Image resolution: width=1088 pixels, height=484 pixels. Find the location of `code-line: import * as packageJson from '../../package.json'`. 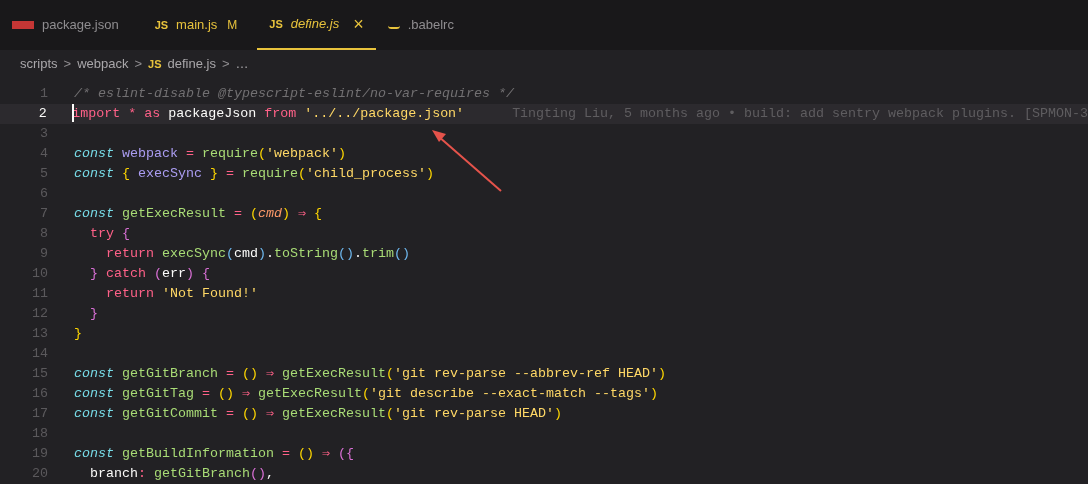

code-line: import * as packageJson from '../../package.json' is located at coordinates (268, 114).